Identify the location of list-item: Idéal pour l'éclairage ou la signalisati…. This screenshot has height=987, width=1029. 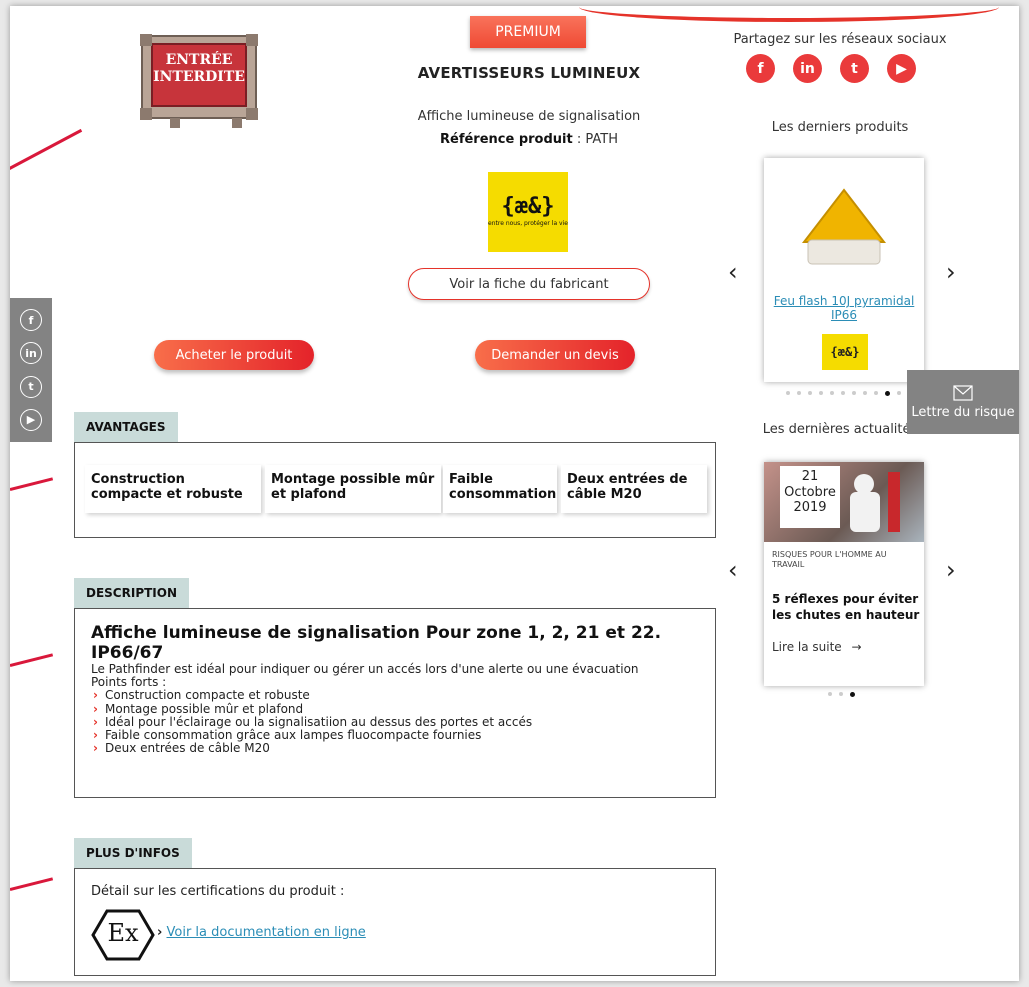
(395, 722).